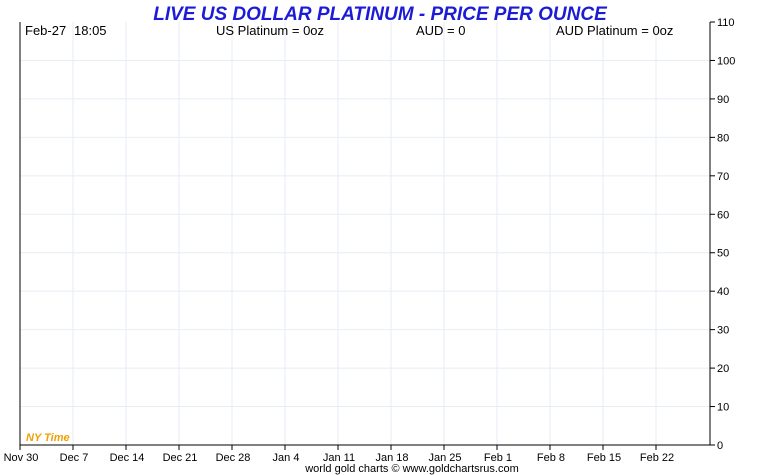 Image resolution: width=760 pixels, height=475 pixels. Describe the element at coordinates (720, 446) in the screenshot. I see `y-tick-label: 0` at that location.